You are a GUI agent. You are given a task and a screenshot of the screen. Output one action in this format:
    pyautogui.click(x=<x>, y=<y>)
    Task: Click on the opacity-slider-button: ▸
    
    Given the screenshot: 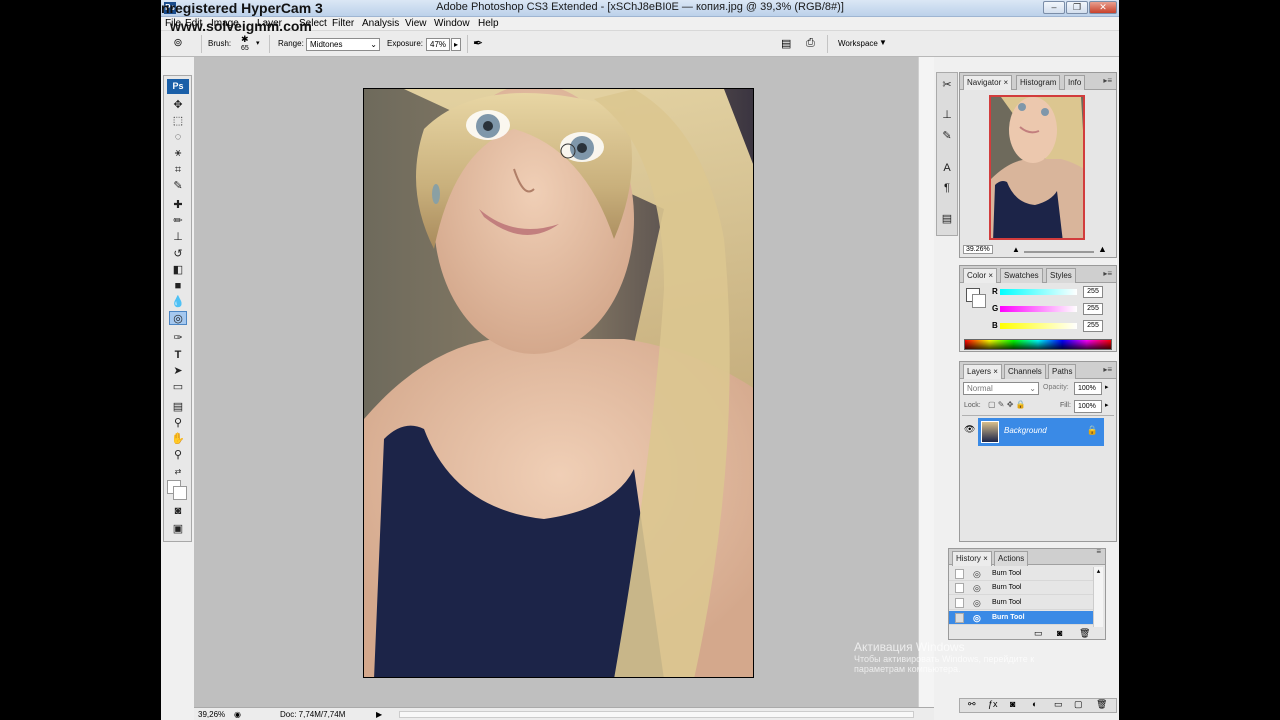 What is the action you would take?
    pyautogui.click(x=1107, y=387)
    